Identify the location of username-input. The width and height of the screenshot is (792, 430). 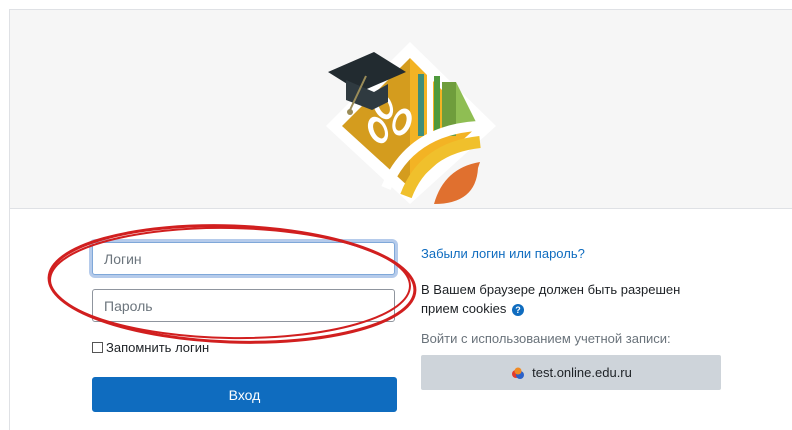
(243, 258).